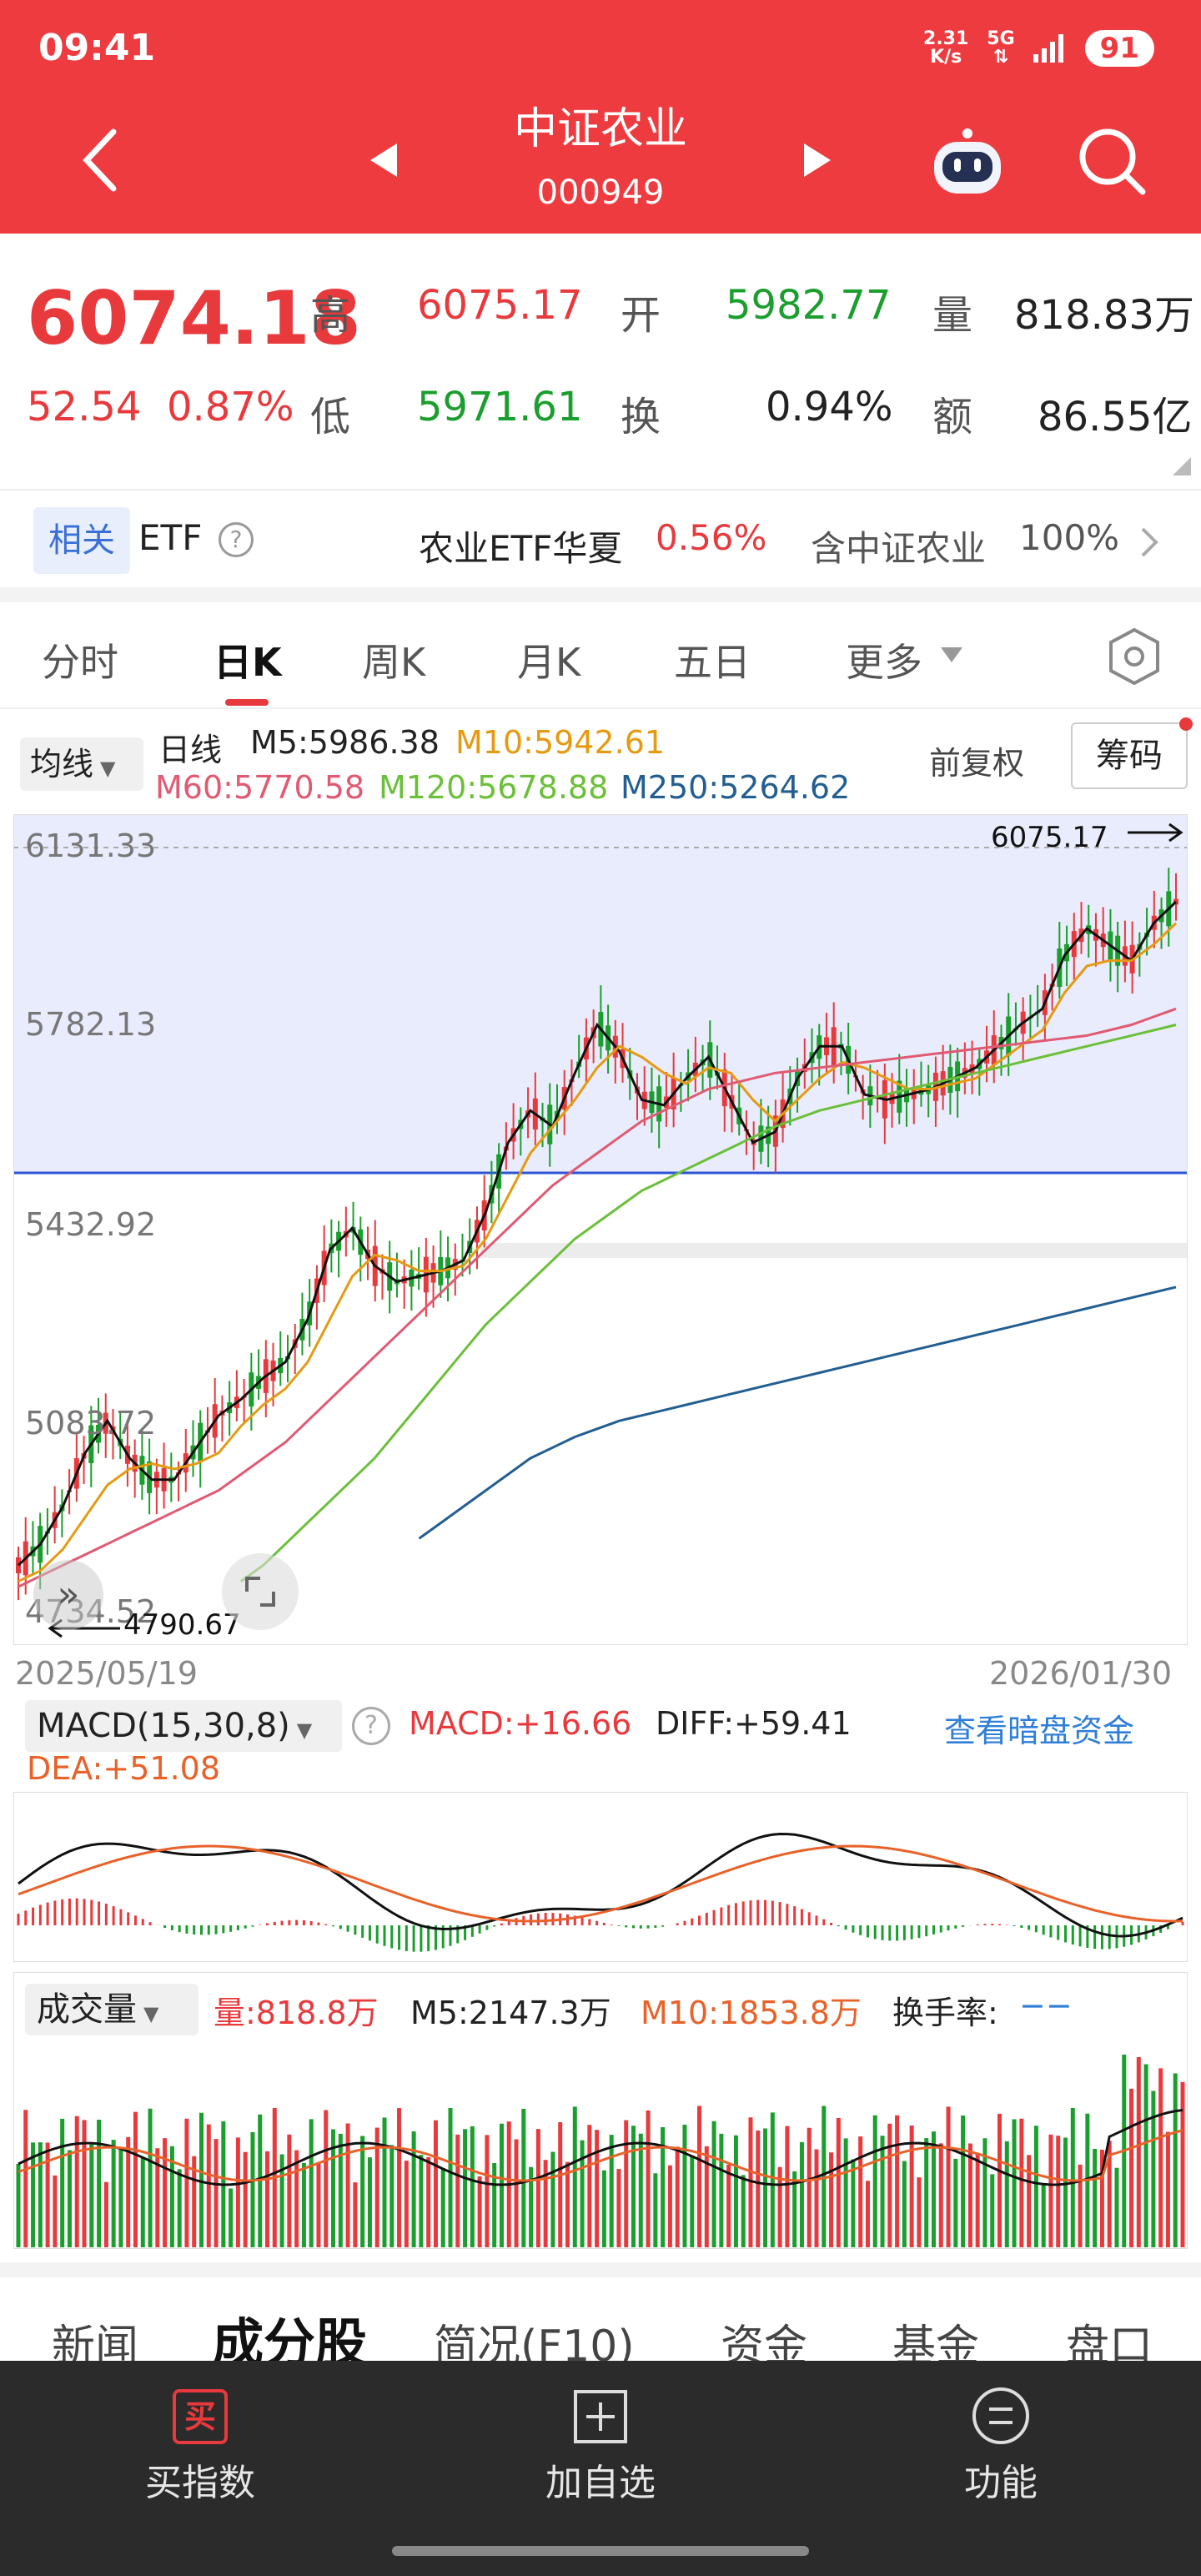  I want to click on ma-selector: 均线 ▼, so click(82, 764).